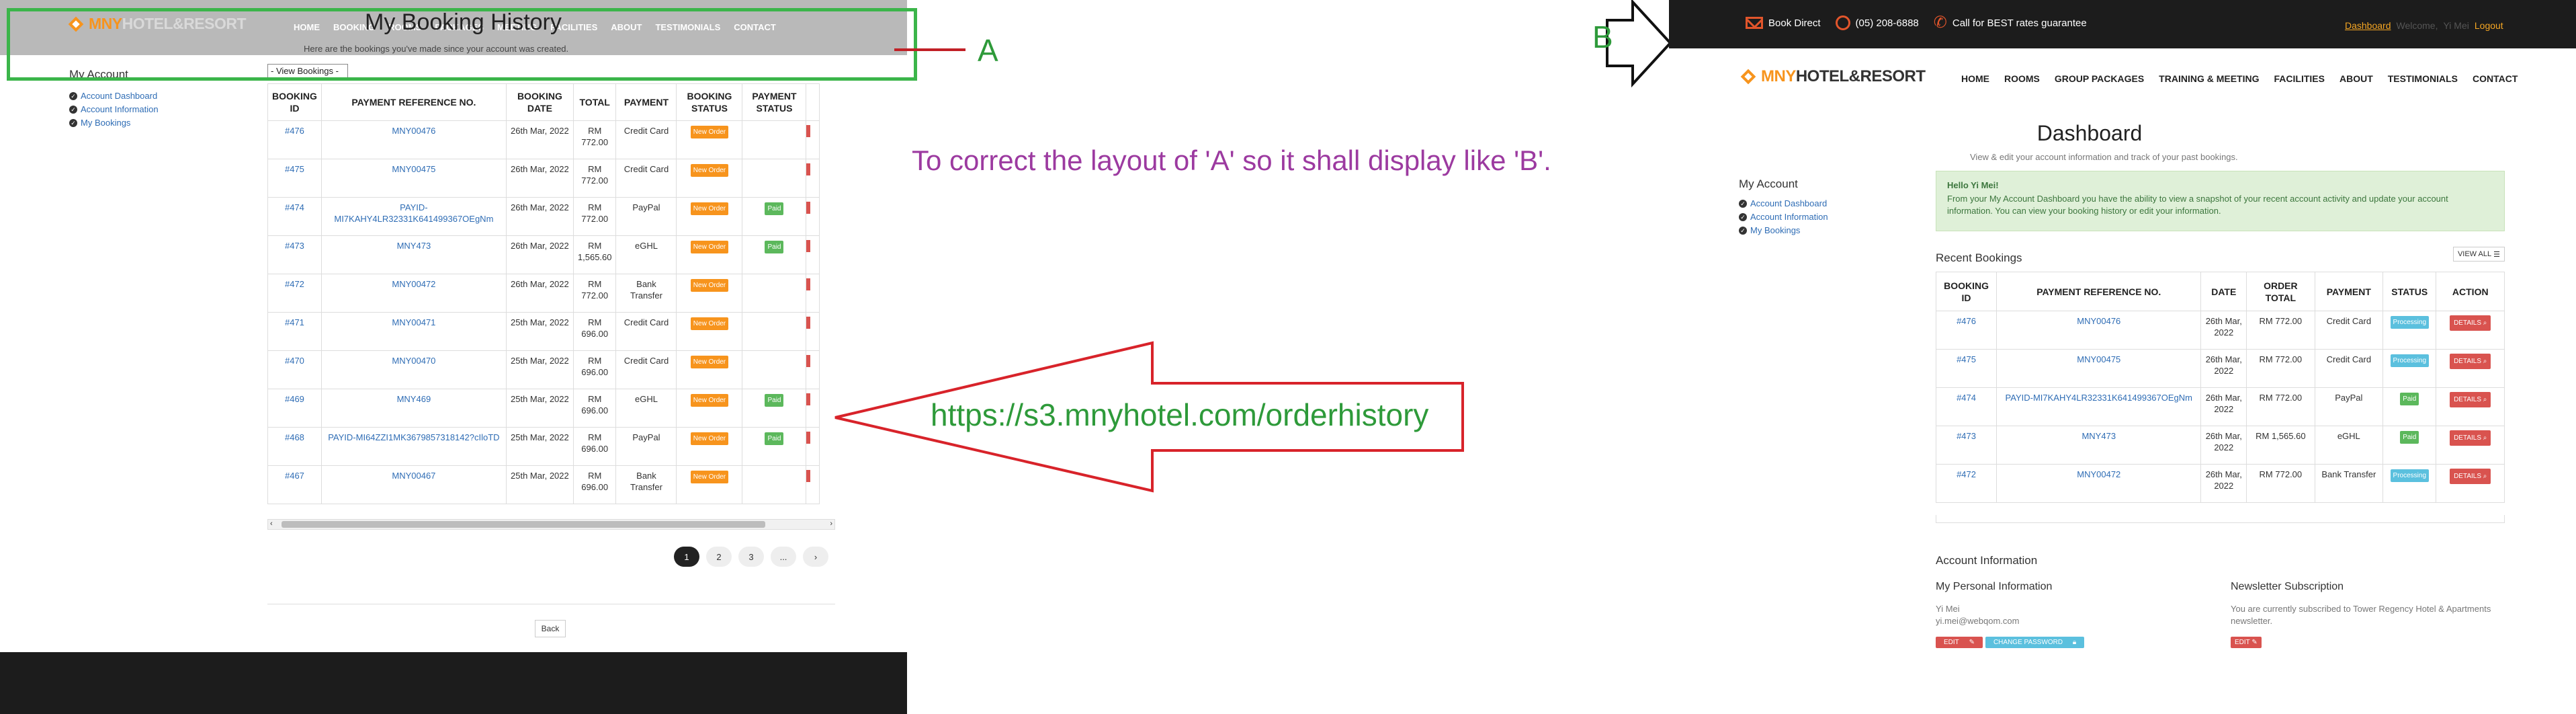  What do you see at coordinates (413, 178) in the screenshot?
I see `payment-ref-cell: MNY00475` at bounding box center [413, 178].